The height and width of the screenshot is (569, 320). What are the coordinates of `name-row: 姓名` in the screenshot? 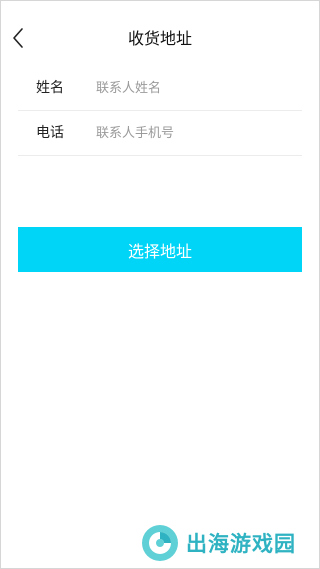 It's located at (160, 88).